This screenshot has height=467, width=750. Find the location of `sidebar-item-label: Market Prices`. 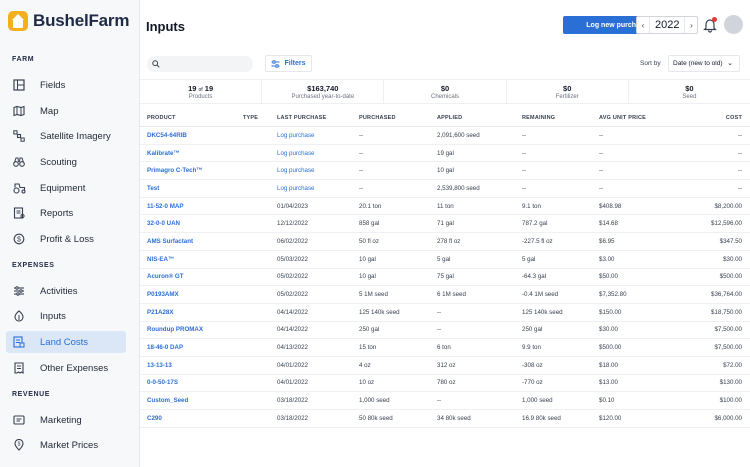

sidebar-item-label: Market Prices is located at coordinates (69, 445).